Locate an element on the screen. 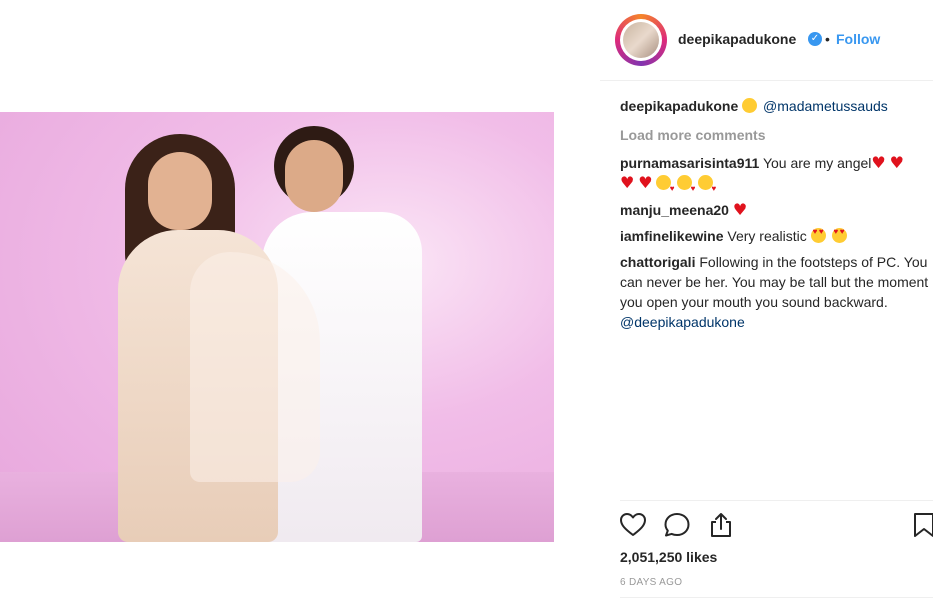  share-icon is located at coordinates (721, 525).